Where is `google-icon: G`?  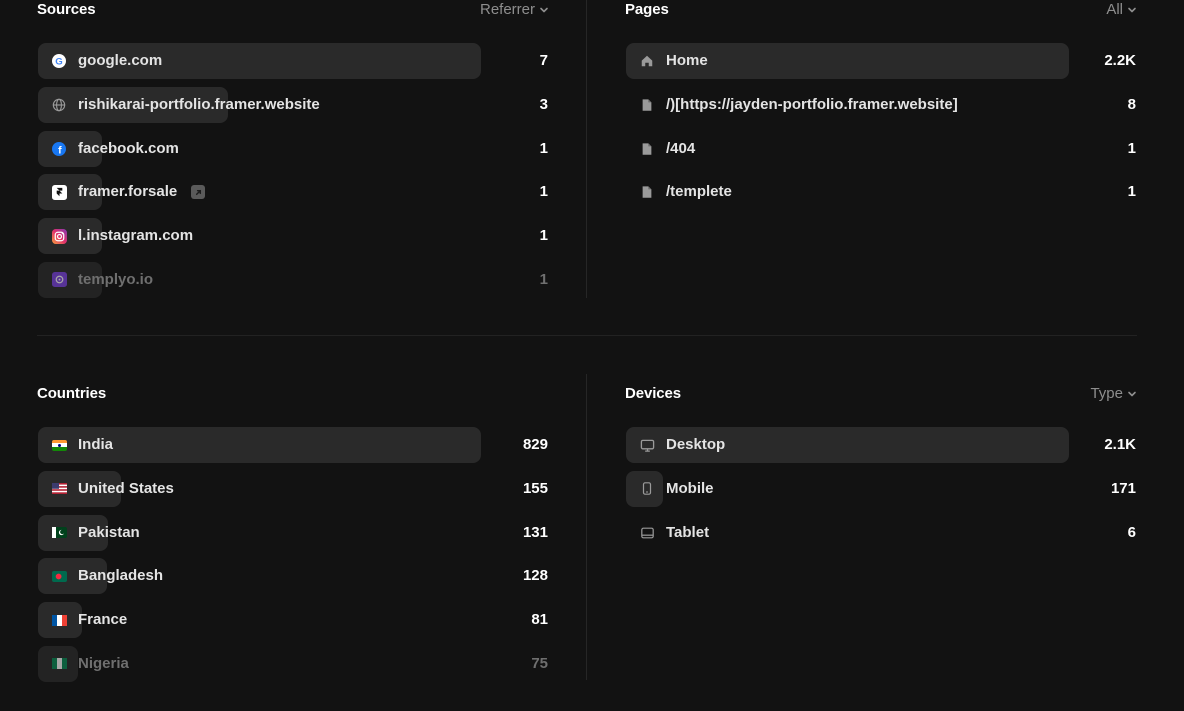 google-icon: G is located at coordinates (59, 61).